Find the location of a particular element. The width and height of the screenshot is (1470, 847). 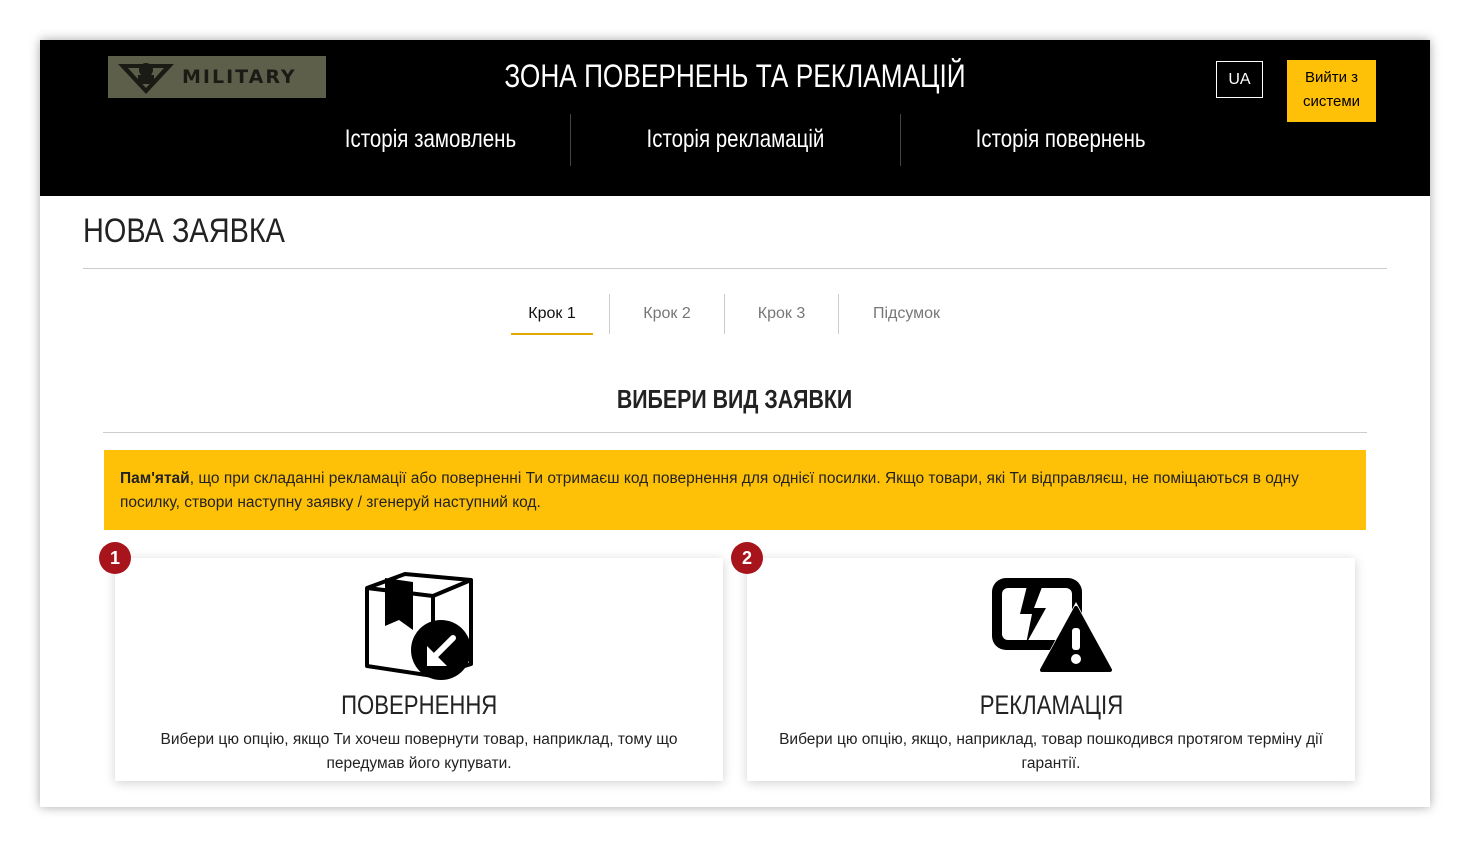

nav-item-return-history: Історія повернень is located at coordinates (1061, 139).